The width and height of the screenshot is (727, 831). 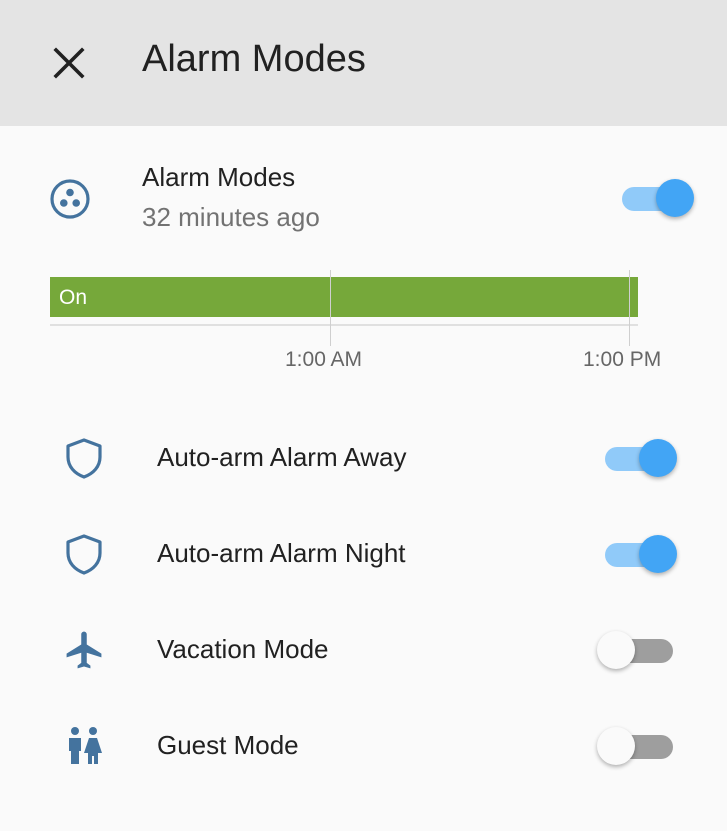 What do you see at coordinates (84, 650) in the screenshot?
I see `airplane-icon` at bounding box center [84, 650].